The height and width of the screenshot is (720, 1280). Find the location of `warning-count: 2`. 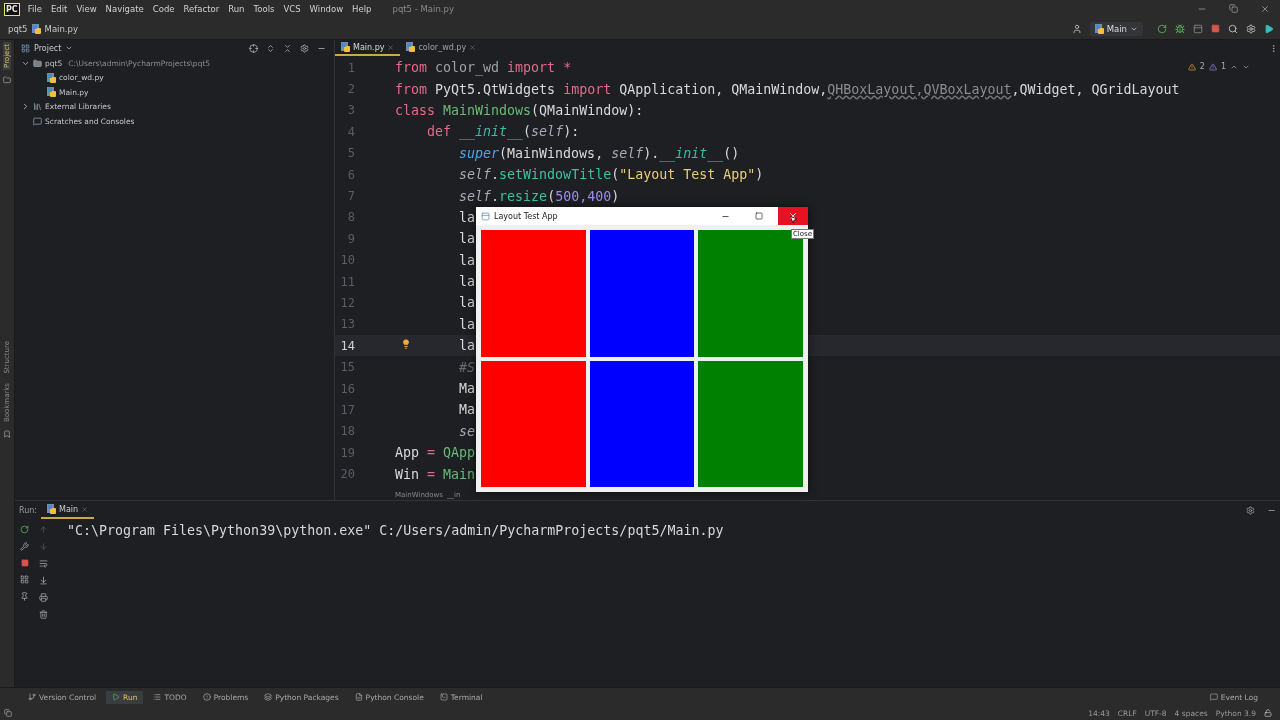

warning-count: 2 is located at coordinates (1202, 66).